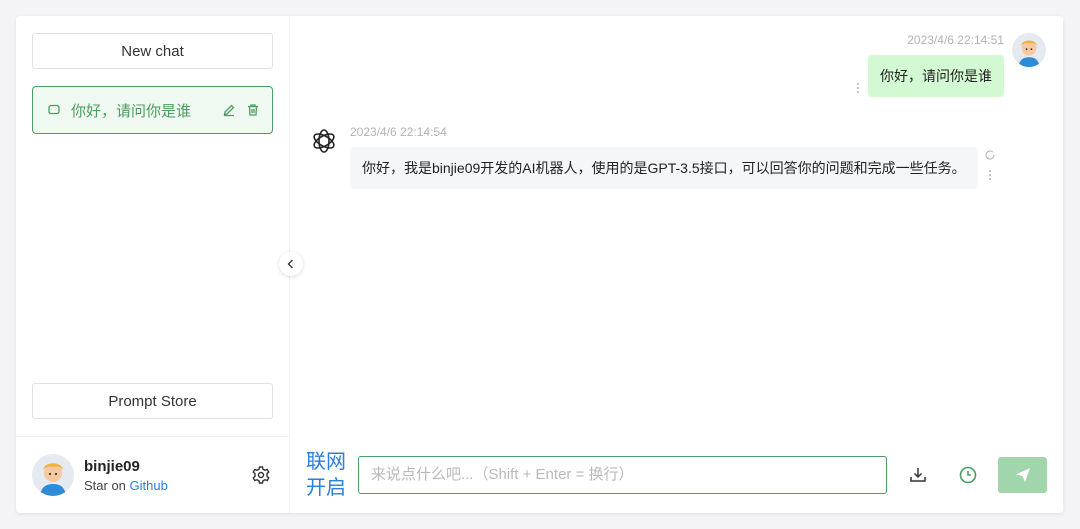 This screenshot has width=1080, height=529. What do you see at coordinates (261, 475) in the screenshot?
I see `gear-icon` at bounding box center [261, 475].